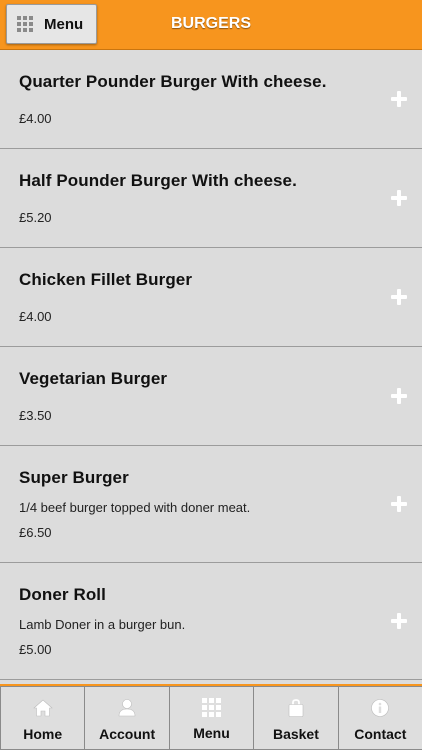 Image resolution: width=422 pixels, height=750 pixels. Describe the element at coordinates (35, 649) in the screenshot. I see `item-price: £5.00` at that location.